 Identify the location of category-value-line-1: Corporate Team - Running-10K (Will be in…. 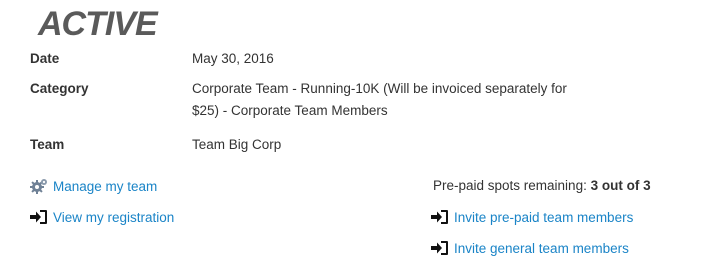
(379, 88).